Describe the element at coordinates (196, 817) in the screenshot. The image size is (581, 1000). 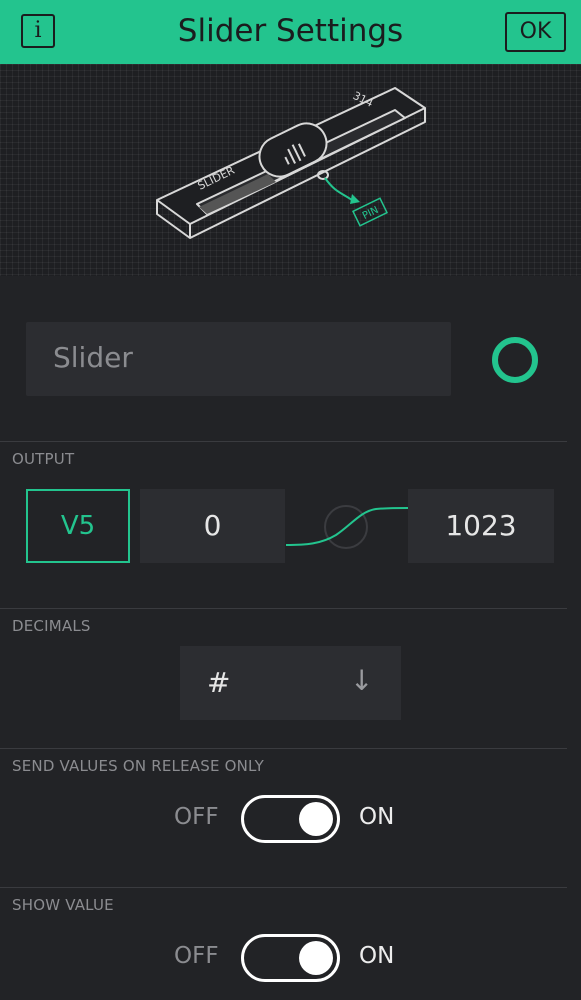
I see `send-on-release-off-label: OFF` at that location.